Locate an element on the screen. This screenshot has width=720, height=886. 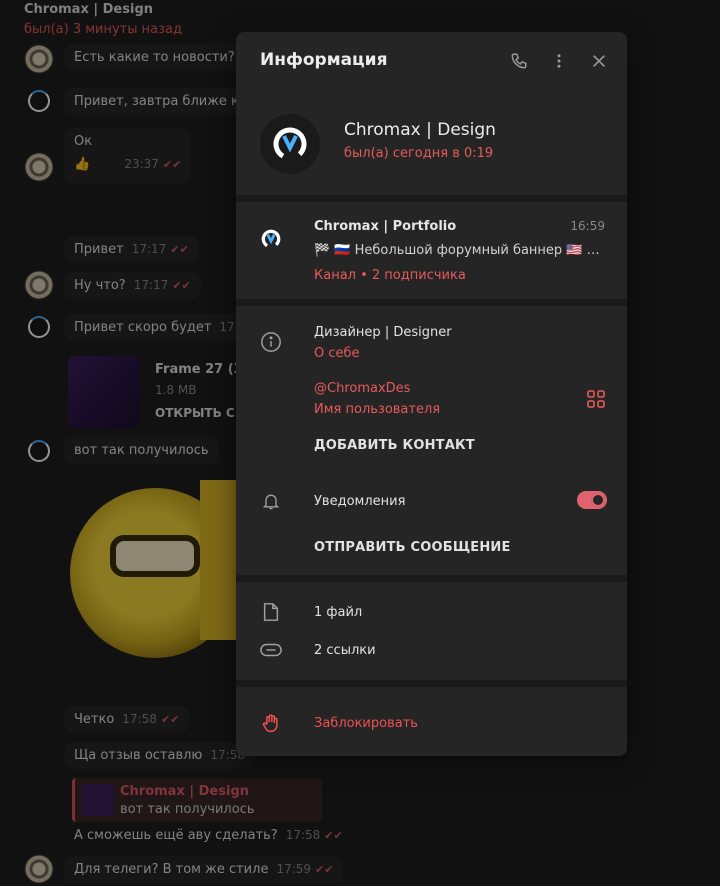
channel-avatar is located at coordinates (271, 239).